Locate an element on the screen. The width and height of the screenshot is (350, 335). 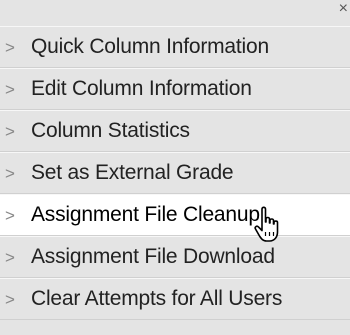
menu-item-label: Set as External Grade is located at coordinates (132, 172).